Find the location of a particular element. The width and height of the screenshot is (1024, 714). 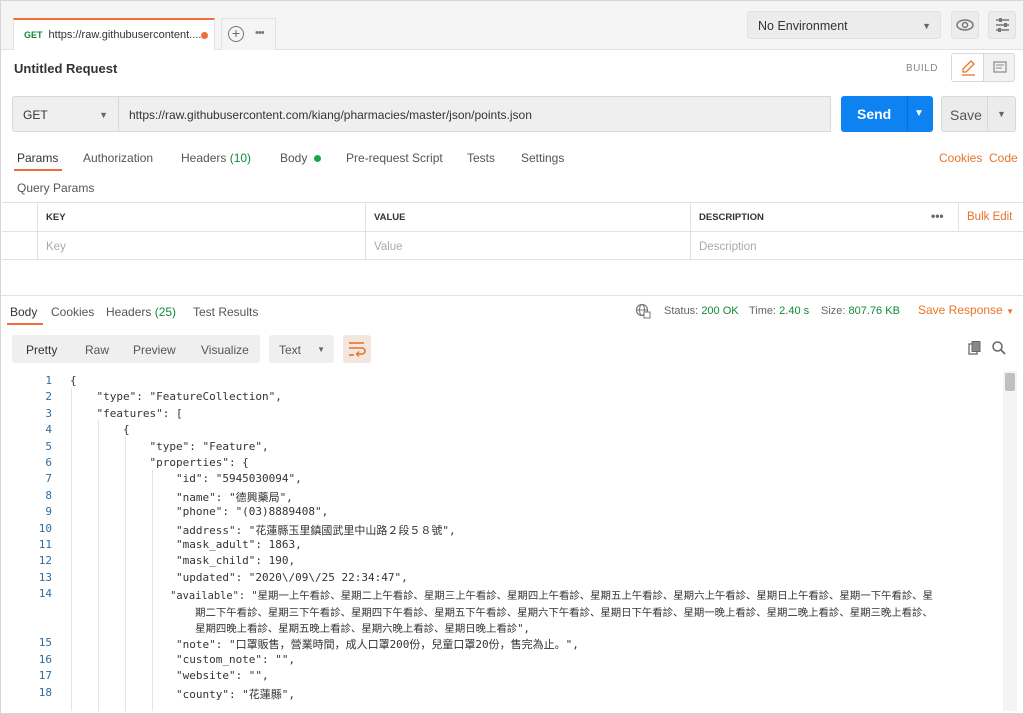

send-label: Send is located at coordinates (874, 114).